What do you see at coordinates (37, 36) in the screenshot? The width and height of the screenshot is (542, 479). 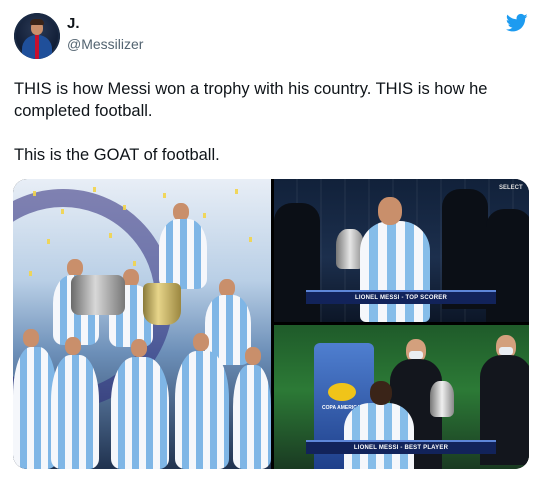 I see `avatar` at bounding box center [37, 36].